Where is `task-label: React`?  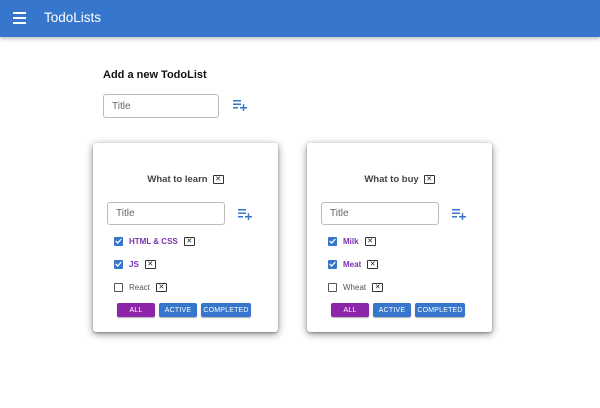 task-label: React is located at coordinates (139, 287).